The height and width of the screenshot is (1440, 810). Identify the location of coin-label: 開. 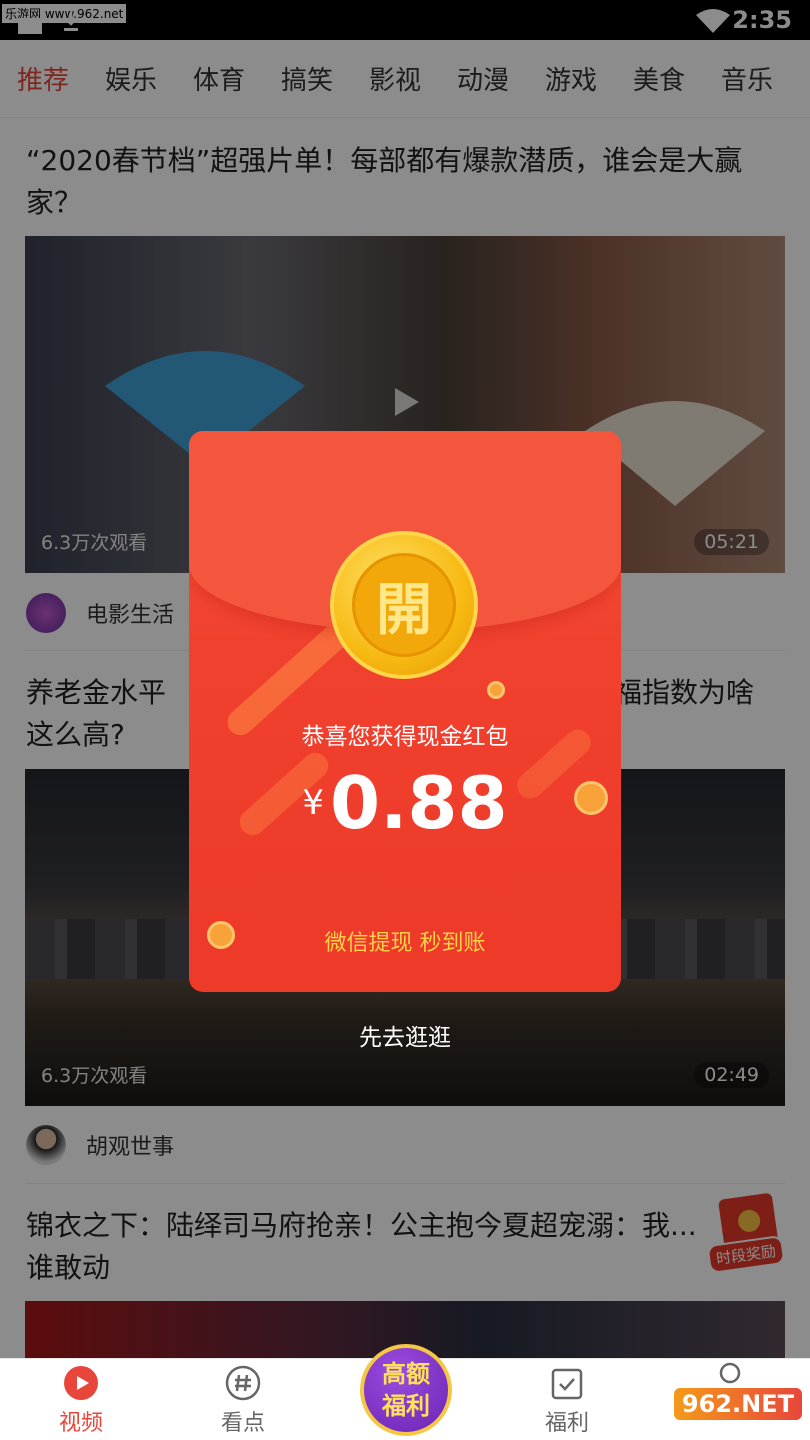
(404, 605).